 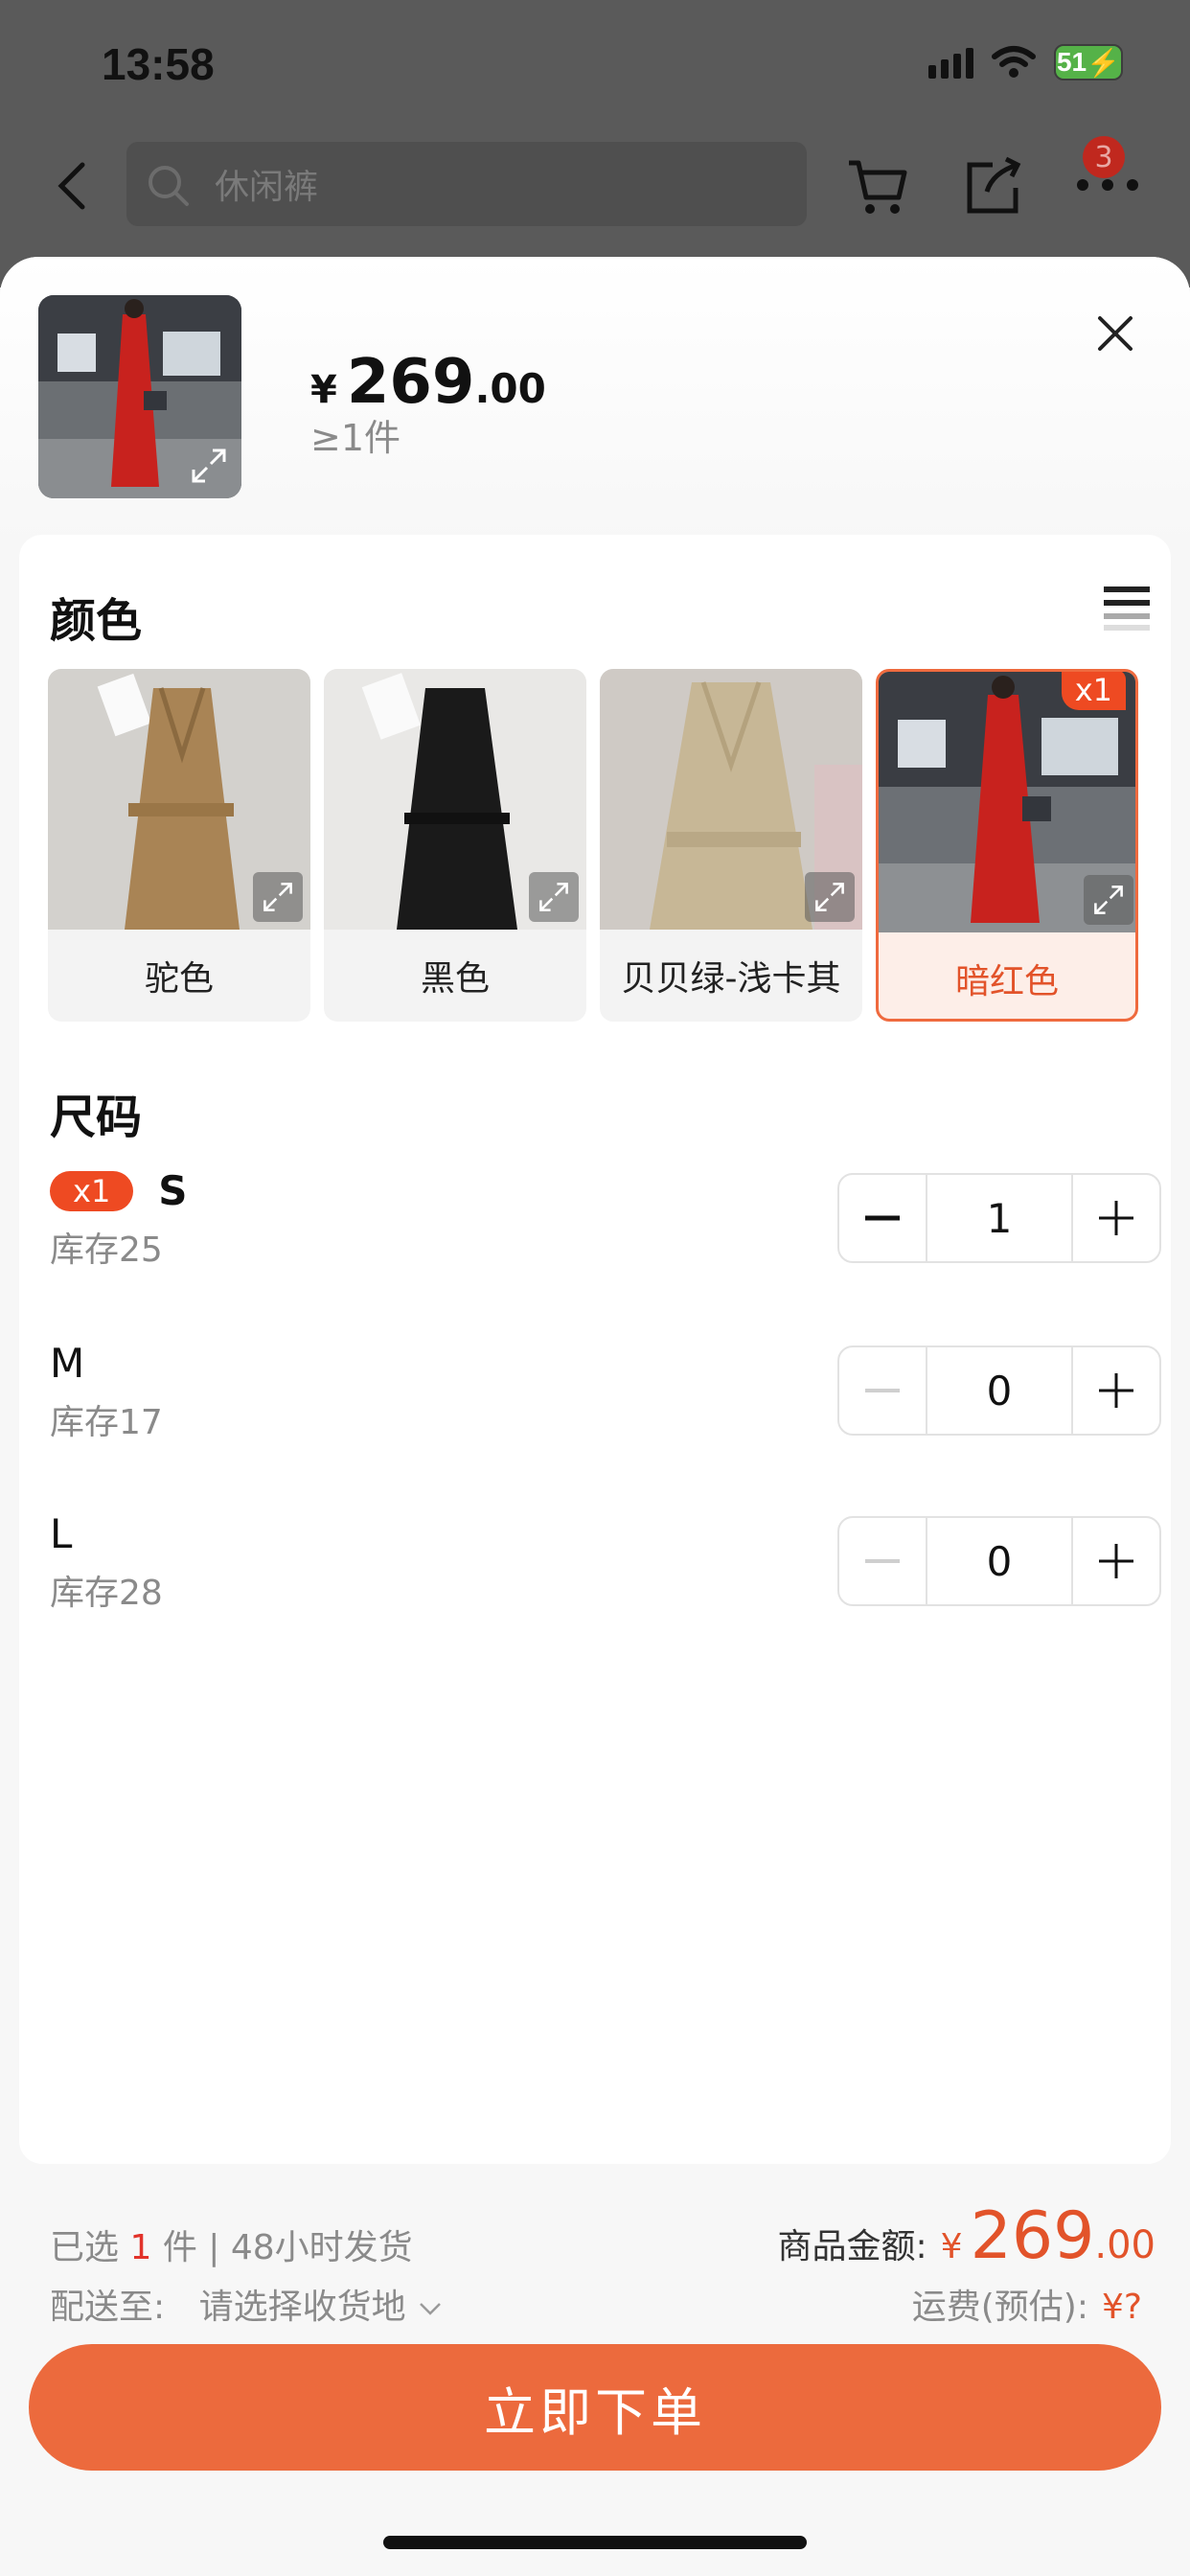 I want to click on battery-icon: 51 ⚡, so click(x=1089, y=62).